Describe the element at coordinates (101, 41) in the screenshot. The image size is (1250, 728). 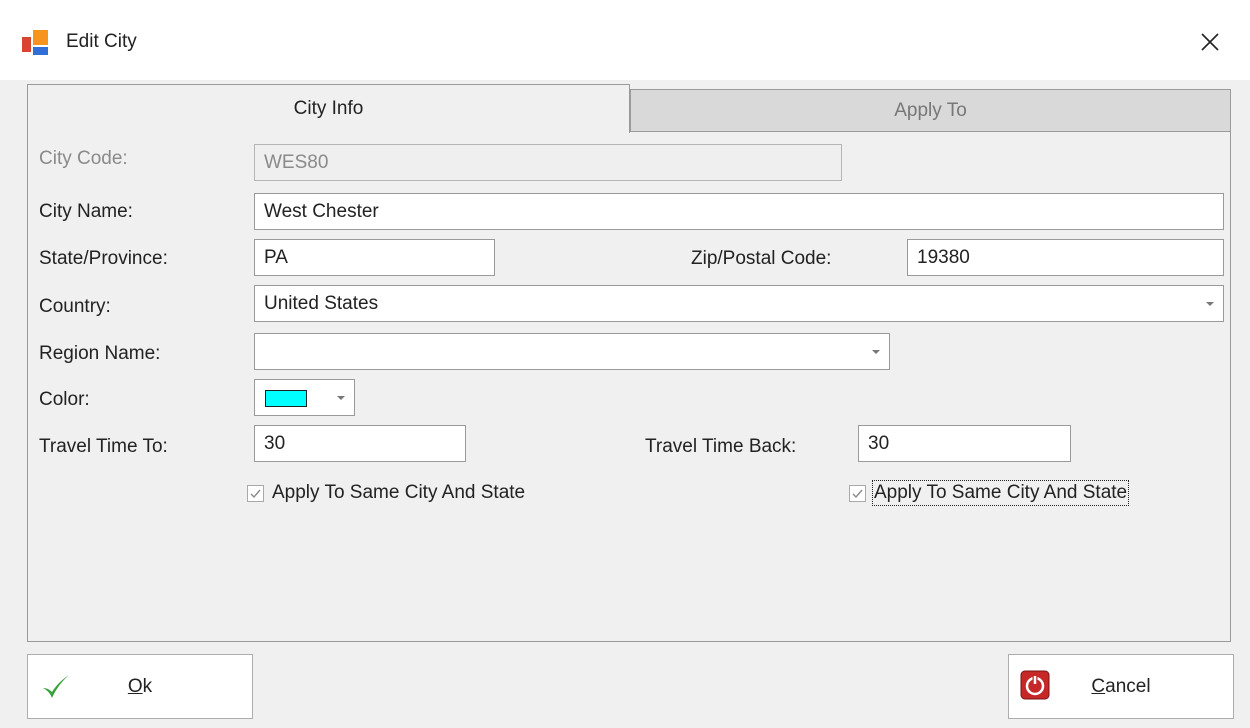
I see `window-title: Edit City` at that location.